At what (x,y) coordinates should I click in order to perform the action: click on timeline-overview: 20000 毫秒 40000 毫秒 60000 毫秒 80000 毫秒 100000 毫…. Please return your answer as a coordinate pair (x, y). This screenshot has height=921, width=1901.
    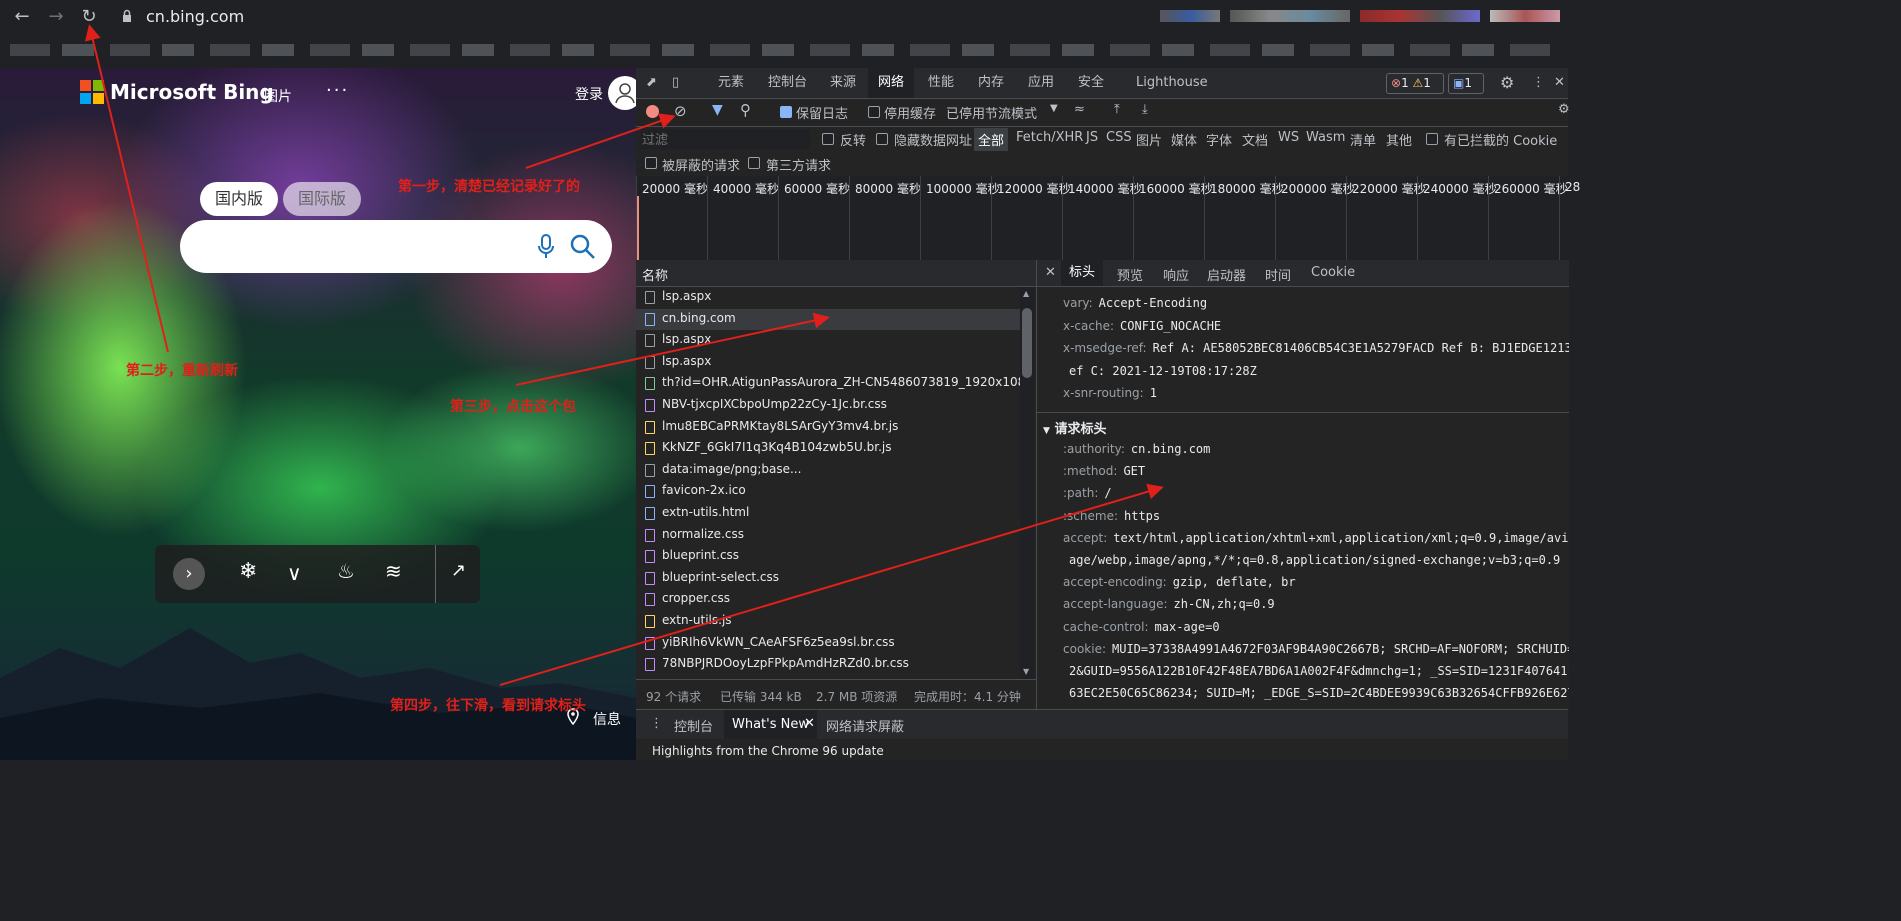
    Looking at the image, I should click on (1108, 218).